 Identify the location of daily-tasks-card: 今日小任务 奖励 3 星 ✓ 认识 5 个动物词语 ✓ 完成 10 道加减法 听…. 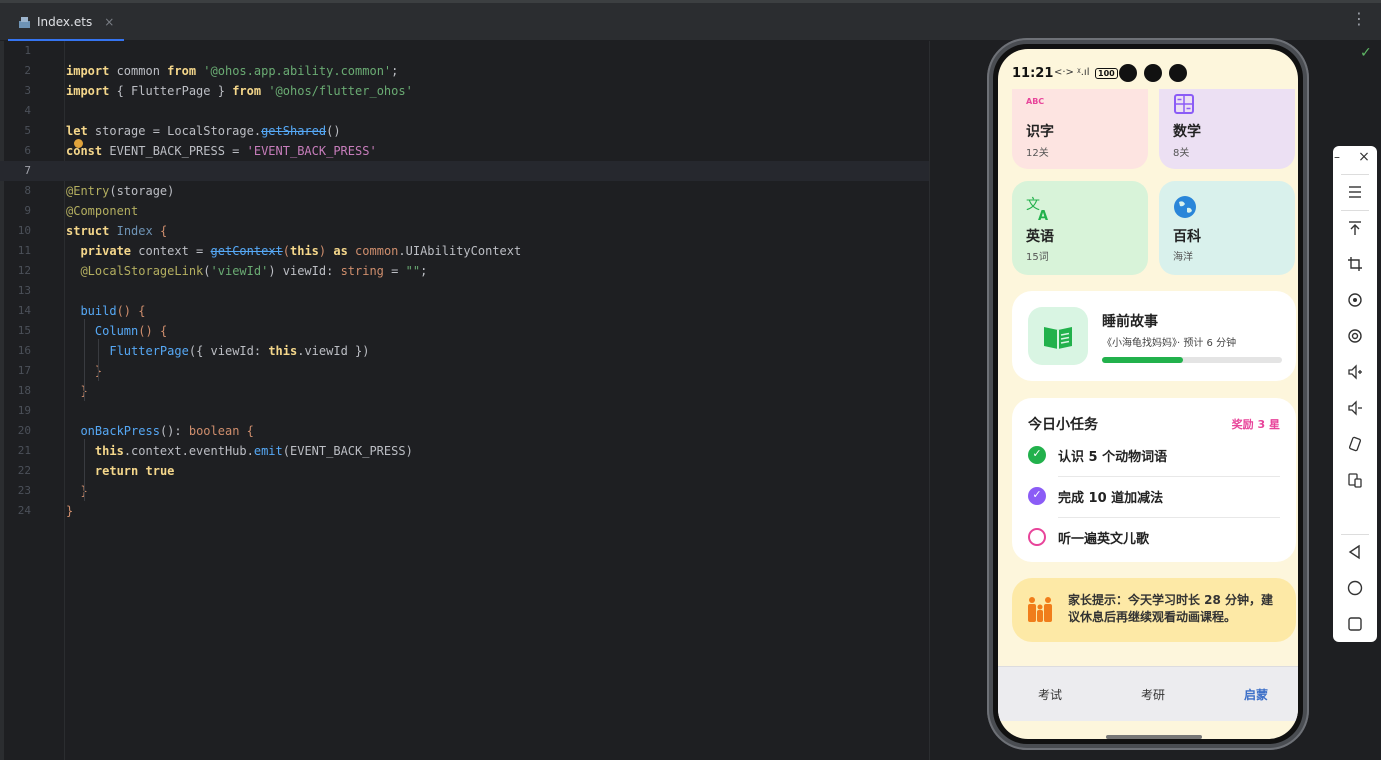
(1154, 480).